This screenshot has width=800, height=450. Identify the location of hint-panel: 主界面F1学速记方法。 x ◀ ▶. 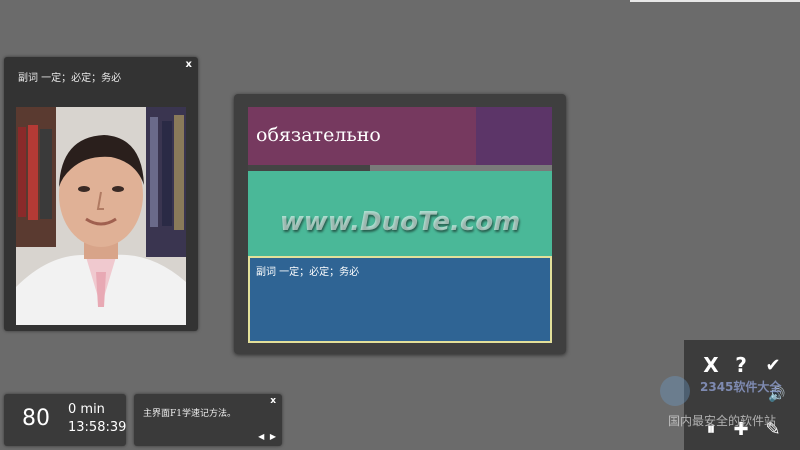
(208, 420).